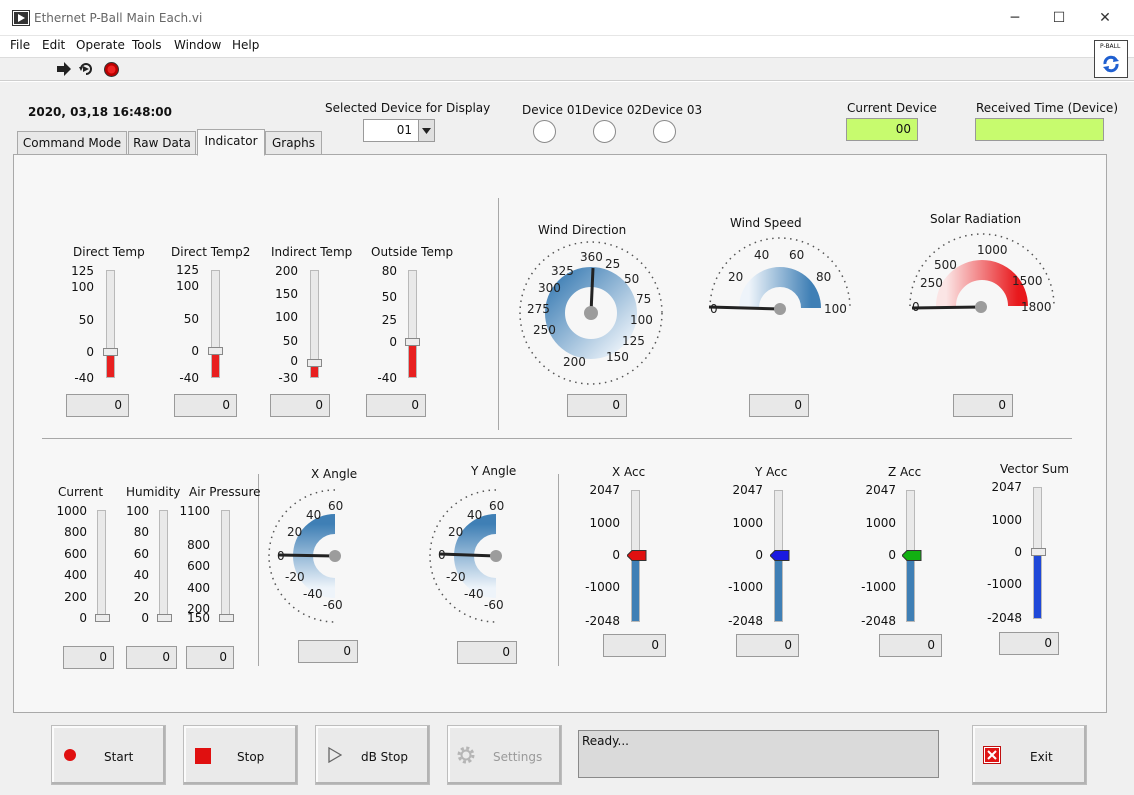 Image resolution: width=1134 pixels, height=795 pixels. What do you see at coordinates (108, 755) in the screenshot?
I see `start-button: Start` at bounding box center [108, 755].